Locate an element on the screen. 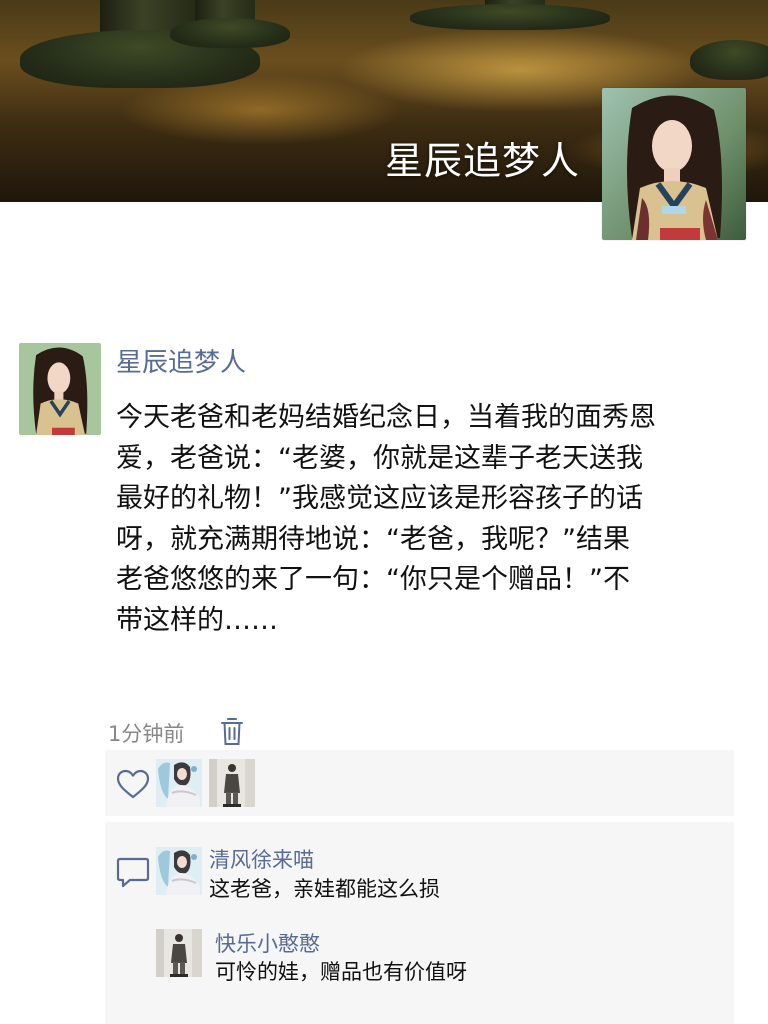 This screenshot has height=1024, width=768. cover-avatar is located at coordinates (674, 164).